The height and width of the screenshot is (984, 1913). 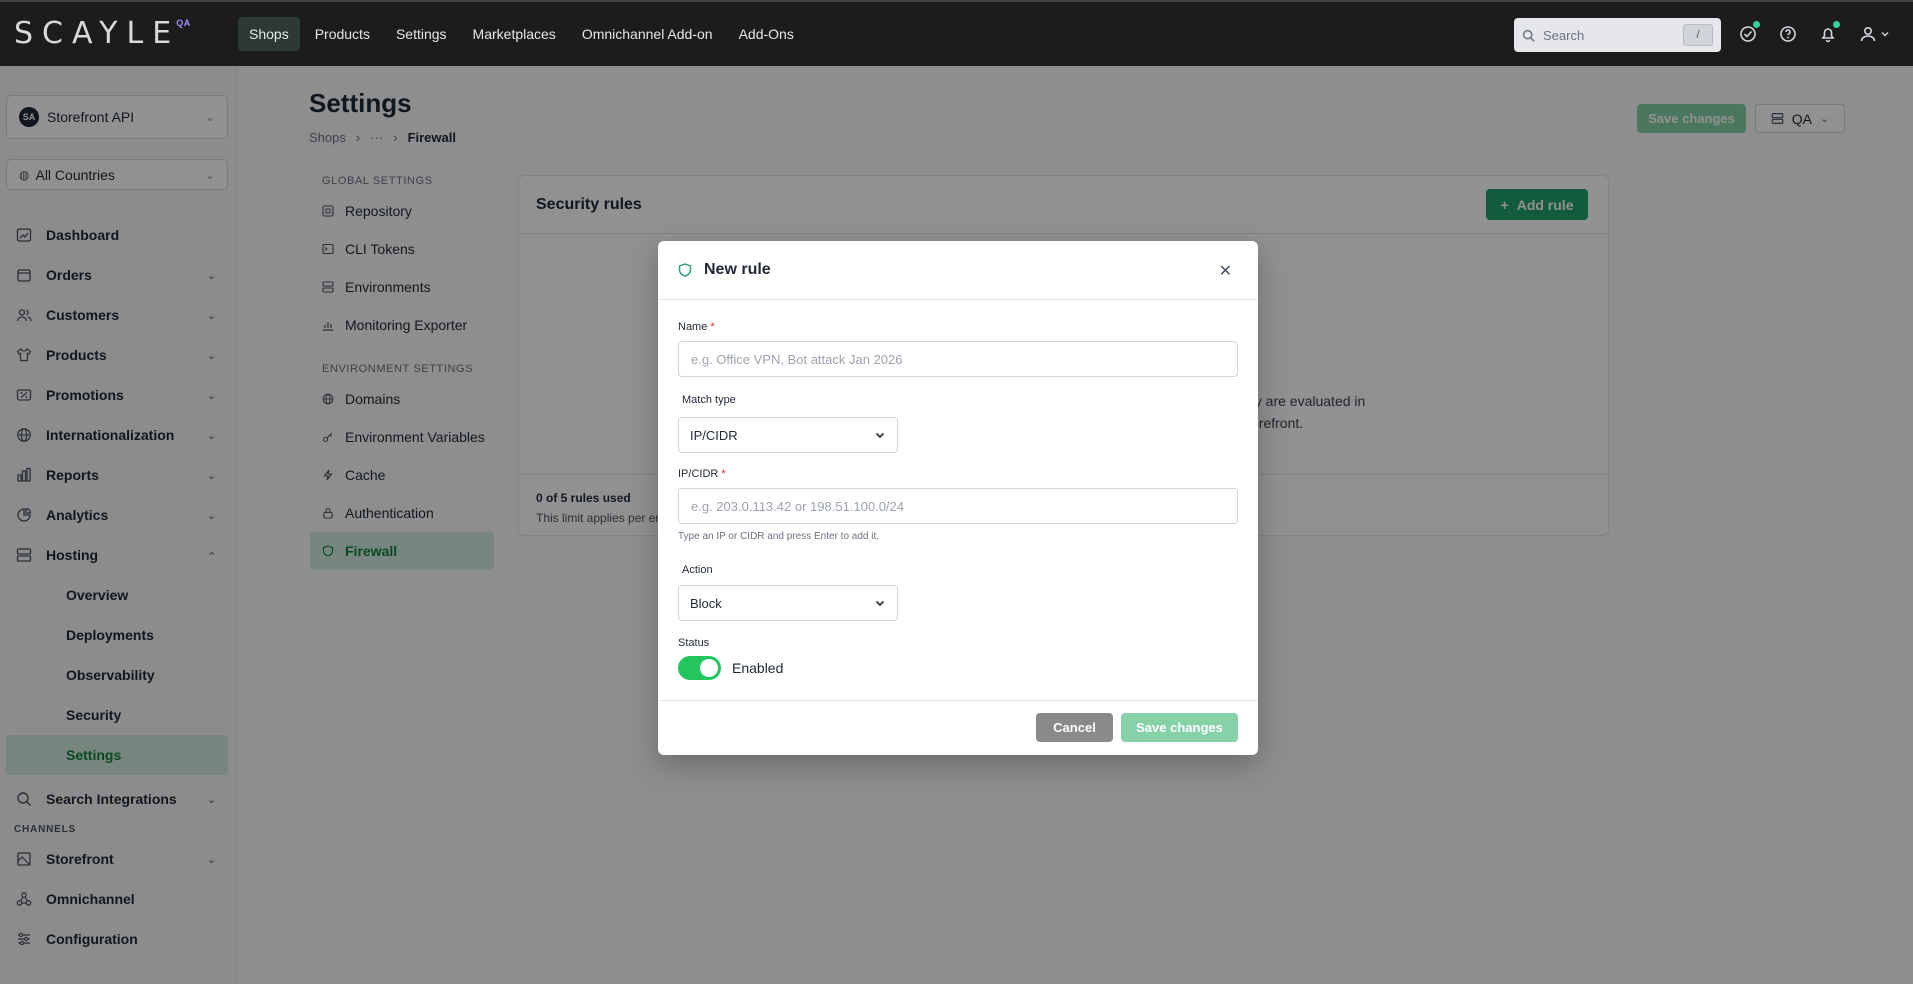 What do you see at coordinates (958, 700) in the screenshot?
I see `divider` at bounding box center [958, 700].